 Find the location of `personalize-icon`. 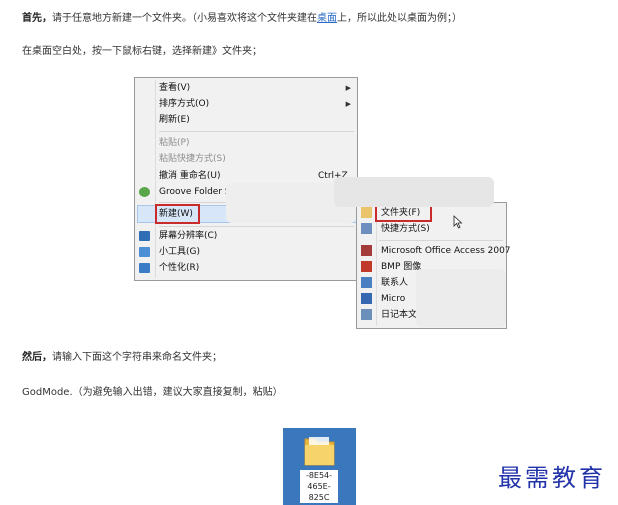

personalize-icon is located at coordinates (144, 268).